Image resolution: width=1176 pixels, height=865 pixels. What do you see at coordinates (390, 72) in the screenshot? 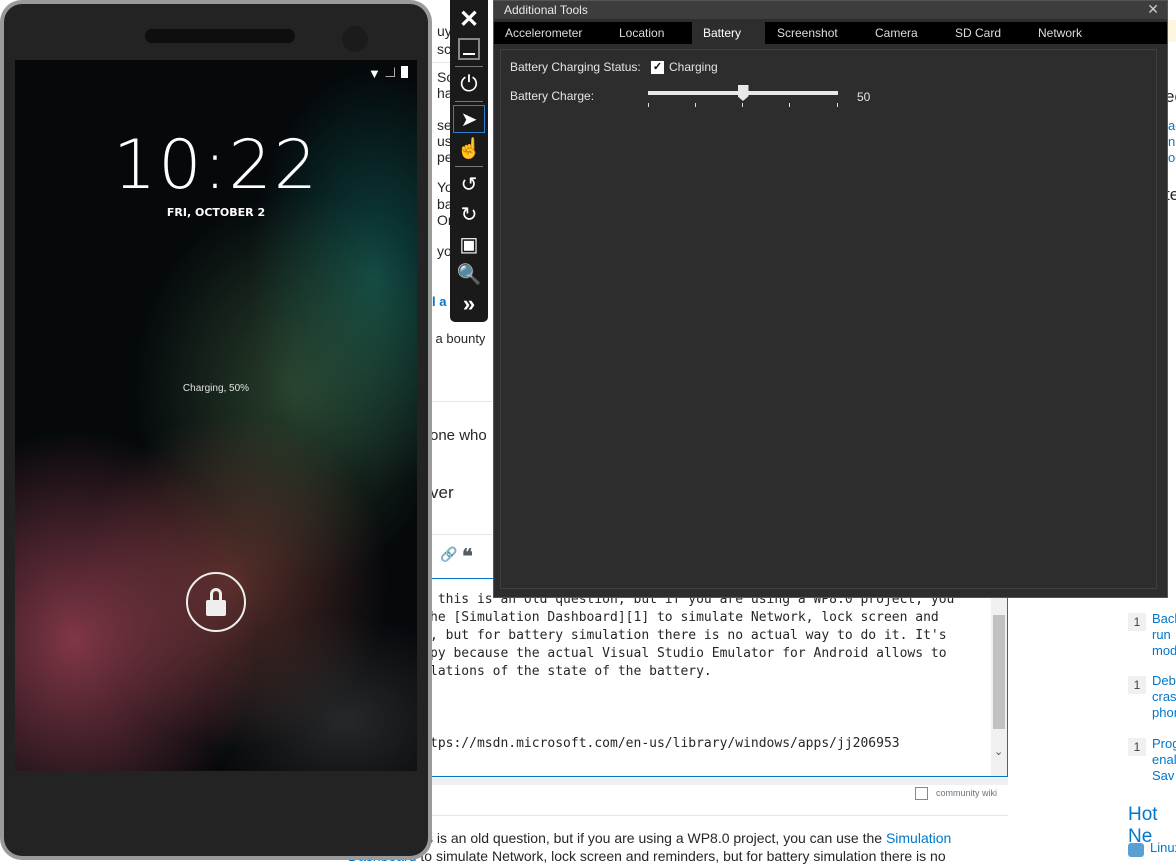
I see `signal-icon` at bounding box center [390, 72].